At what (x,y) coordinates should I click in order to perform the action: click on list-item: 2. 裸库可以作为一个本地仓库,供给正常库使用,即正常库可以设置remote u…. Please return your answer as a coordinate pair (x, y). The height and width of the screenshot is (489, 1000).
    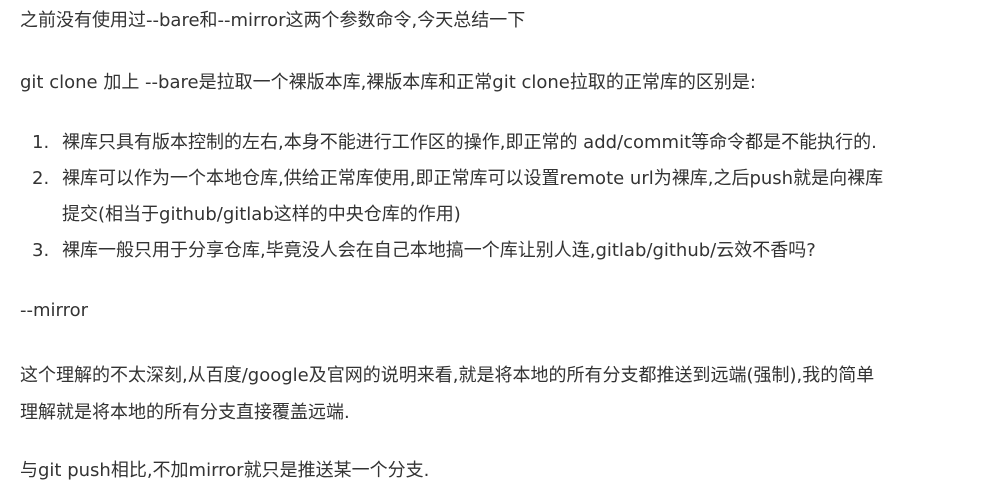
    Looking at the image, I should click on (451, 197).